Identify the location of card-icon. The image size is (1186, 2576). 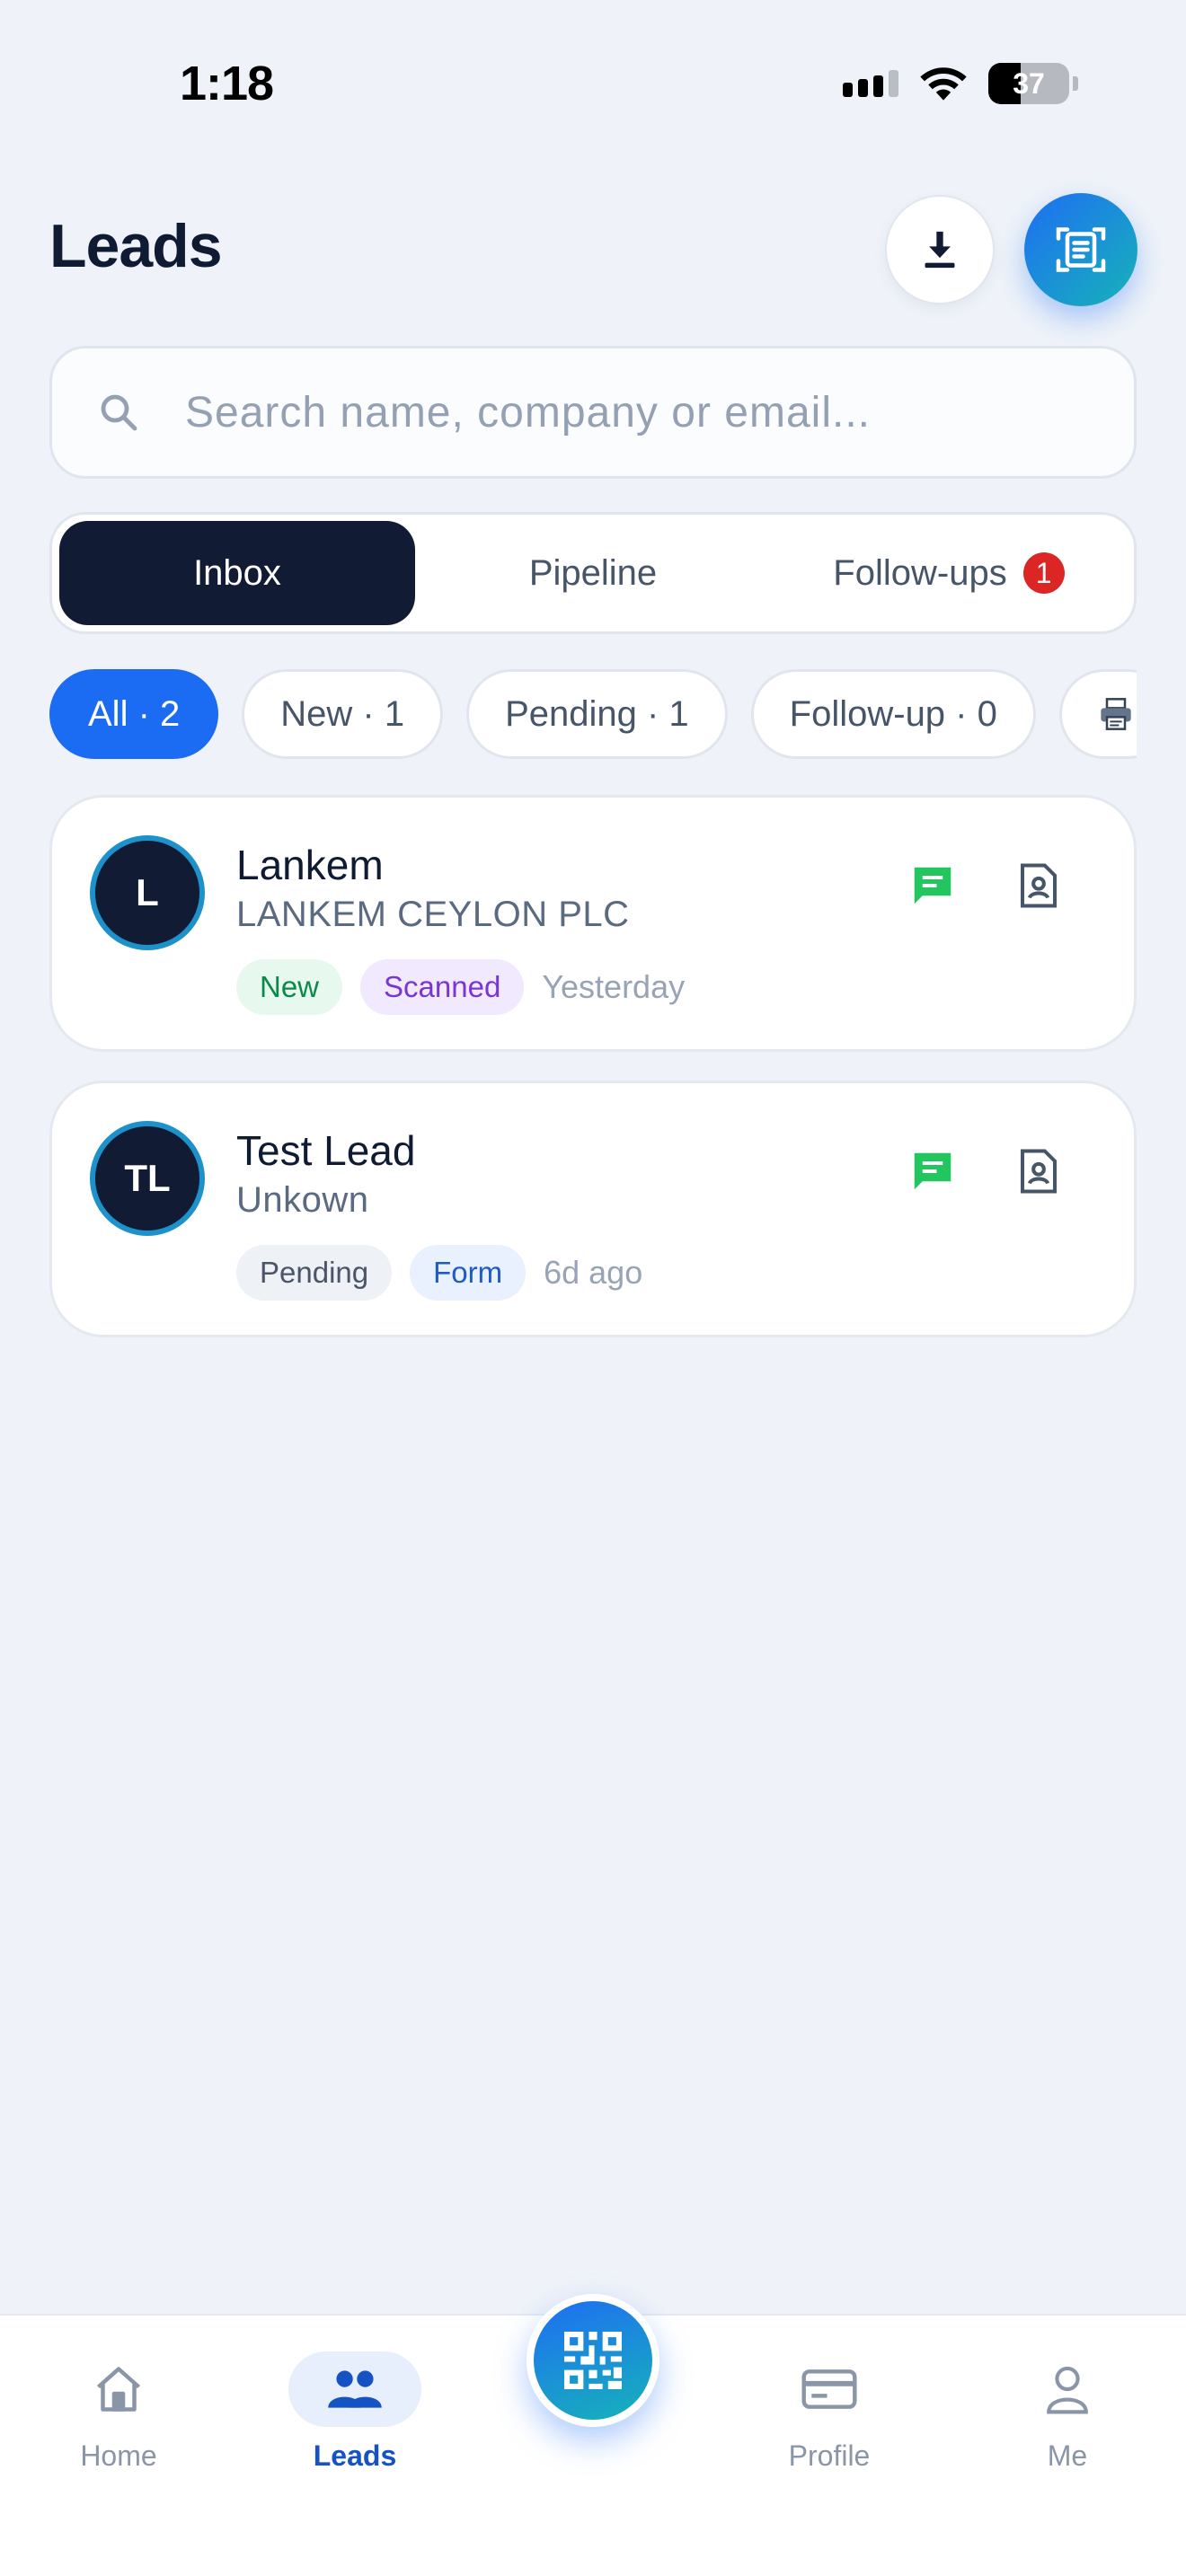
(829, 2389).